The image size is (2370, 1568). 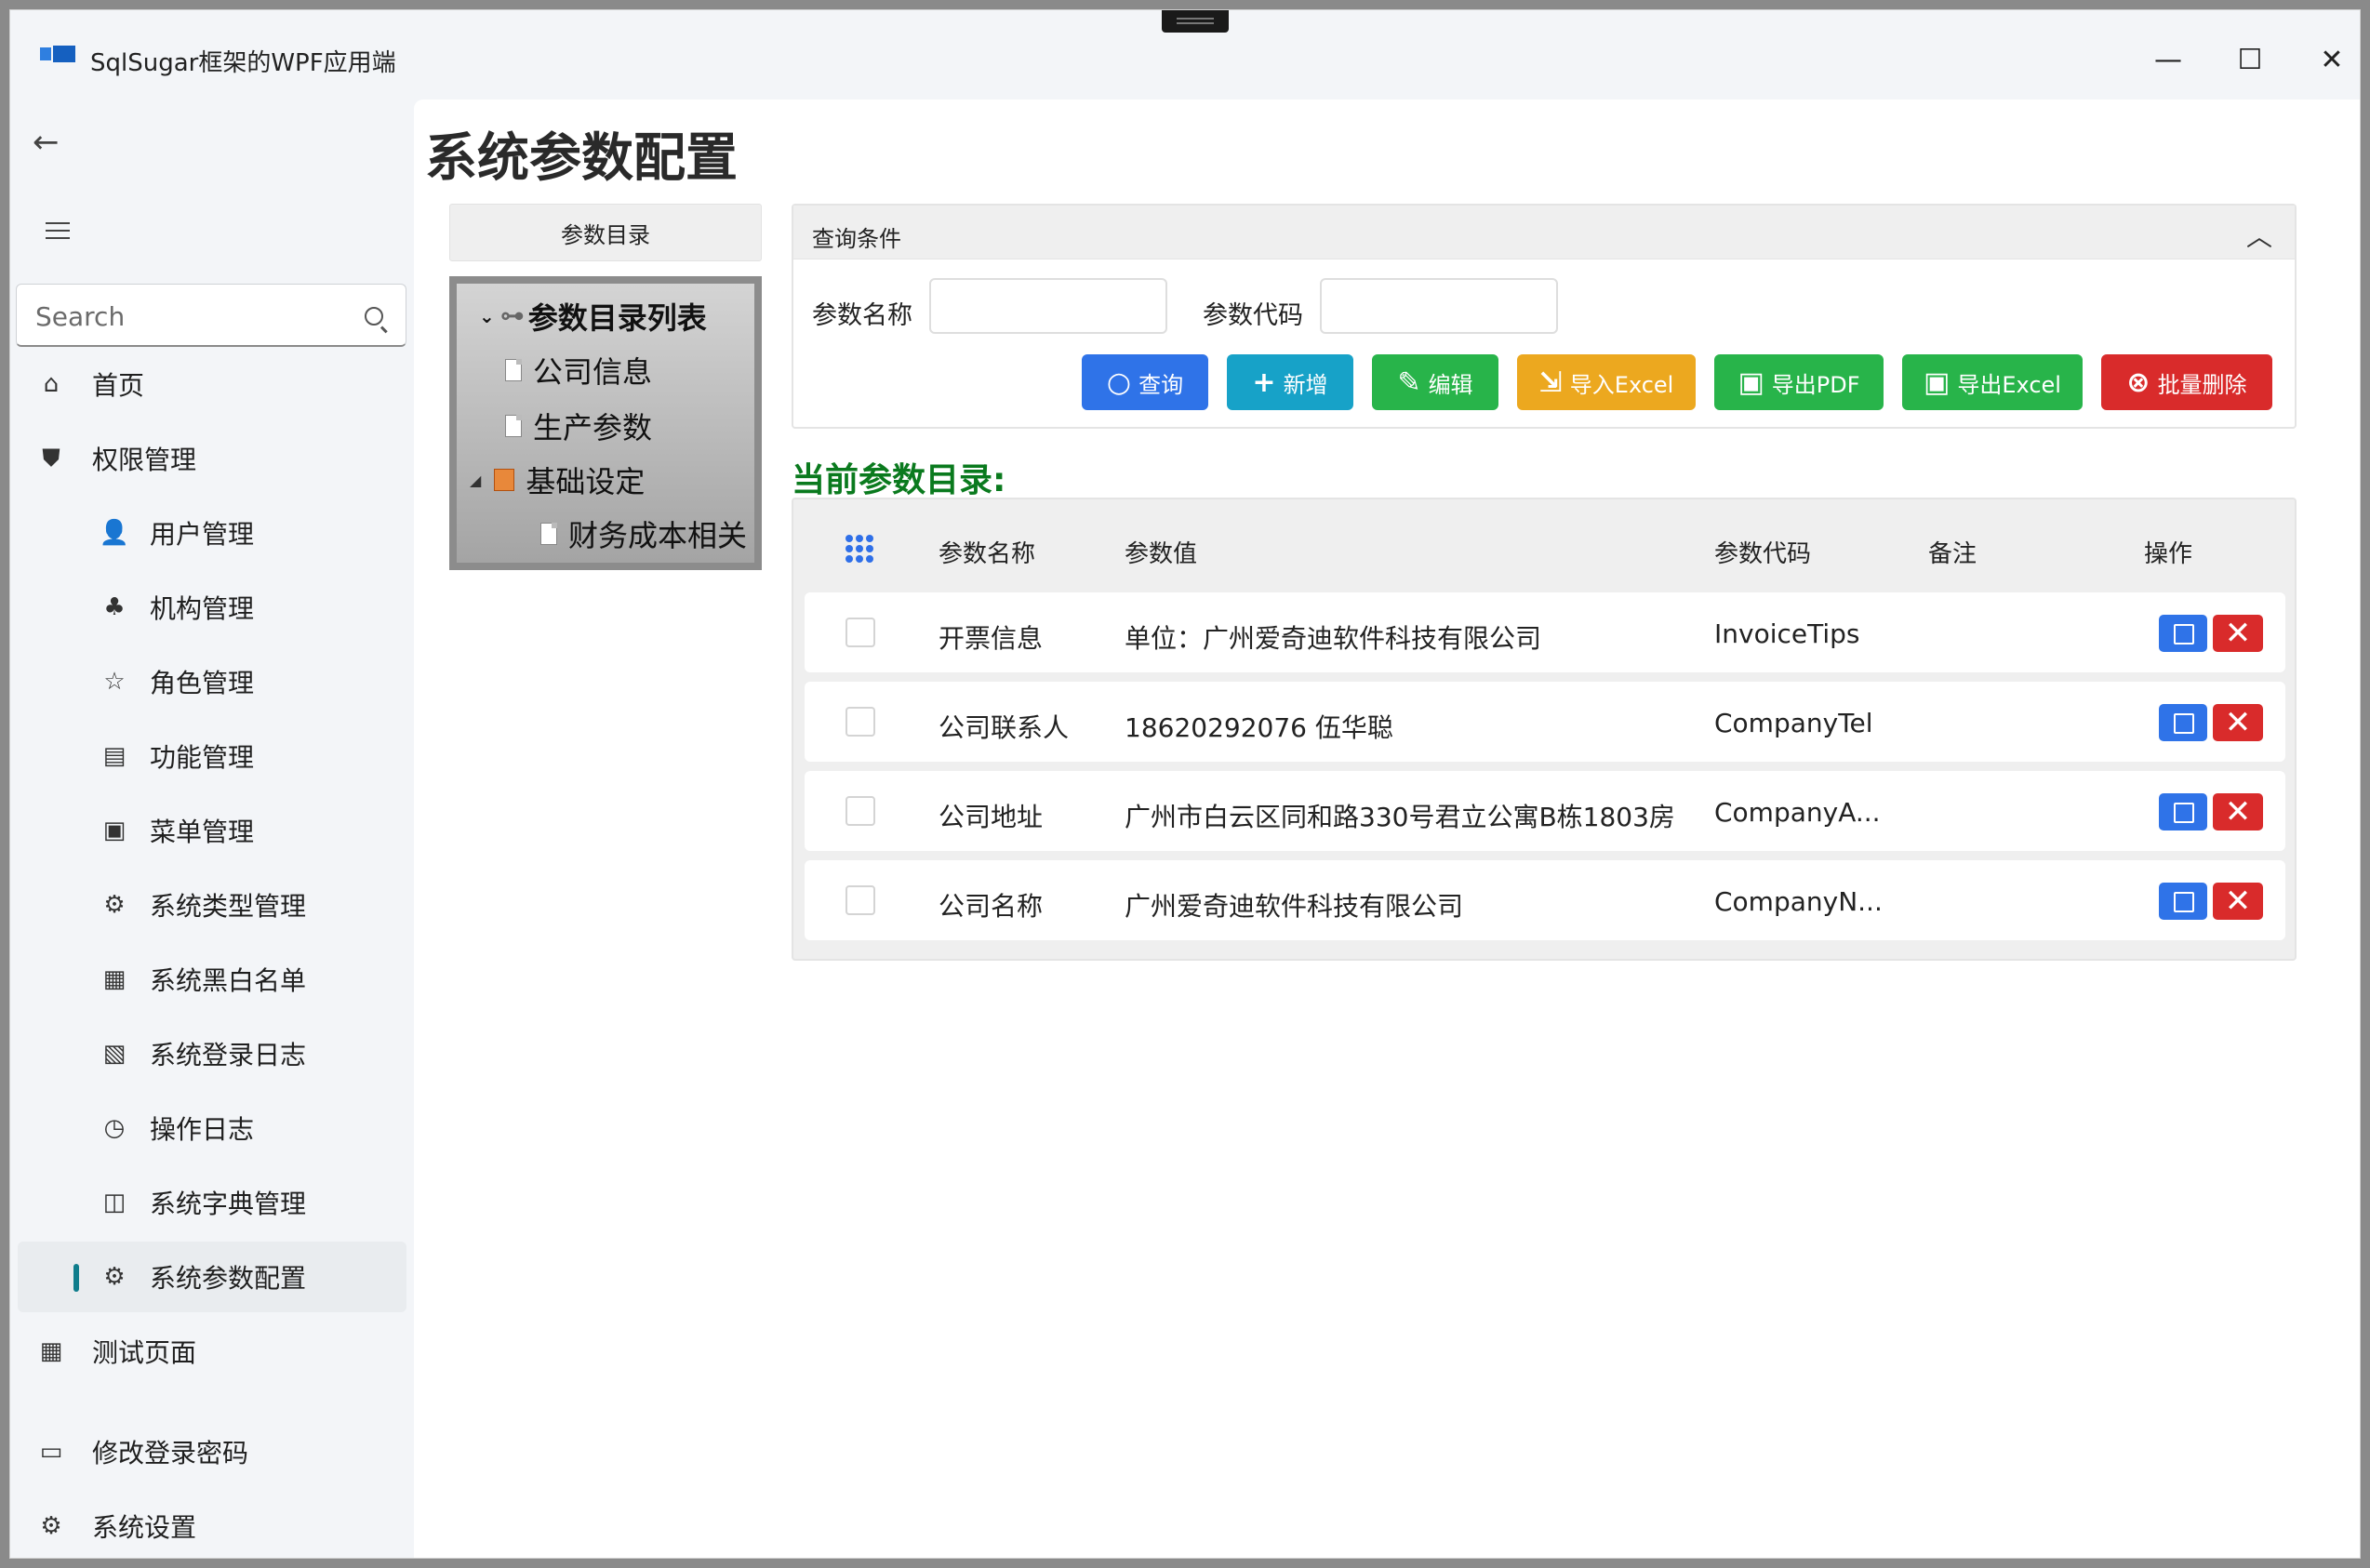 I want to click on chevron-down-icon: ⌄, so click(x=487, y=316).